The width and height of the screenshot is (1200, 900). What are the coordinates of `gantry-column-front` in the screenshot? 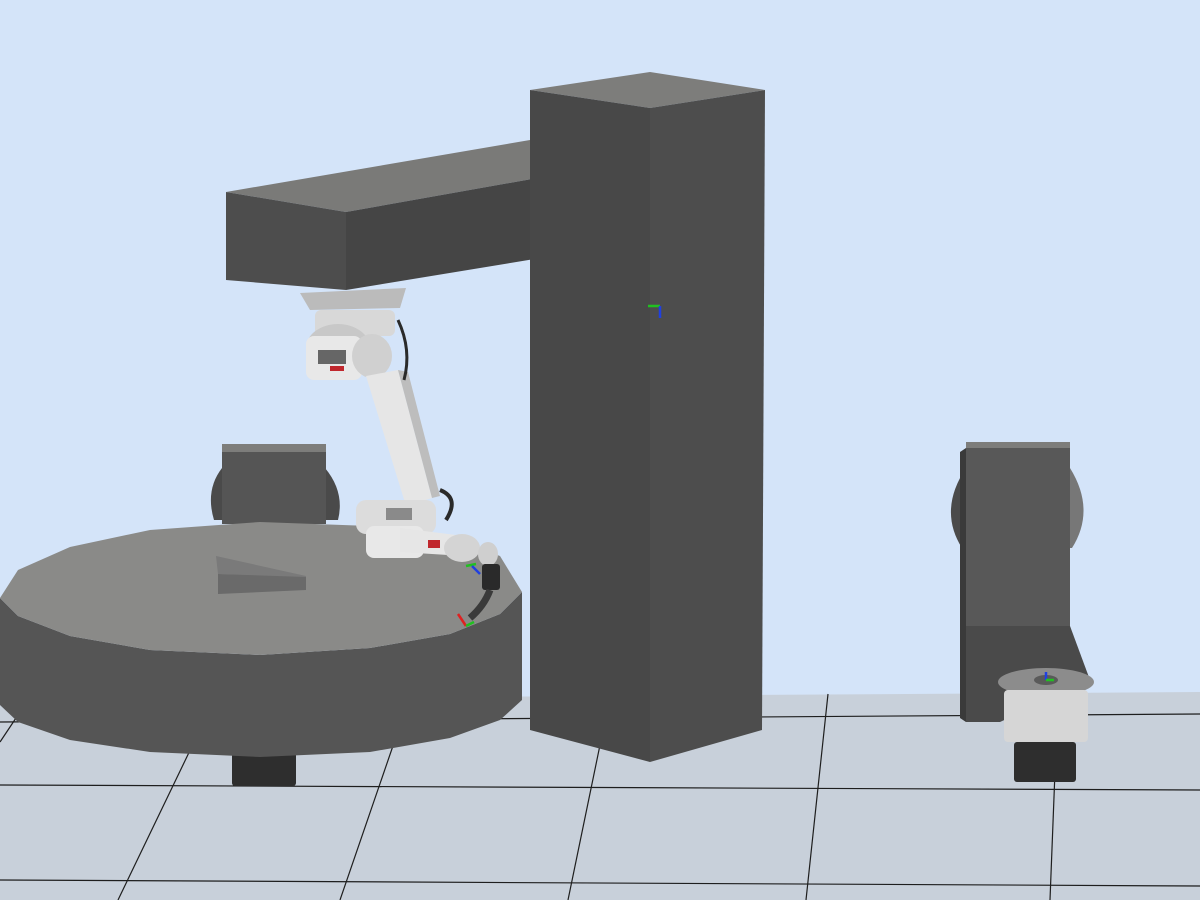 It's located at (590, 426).